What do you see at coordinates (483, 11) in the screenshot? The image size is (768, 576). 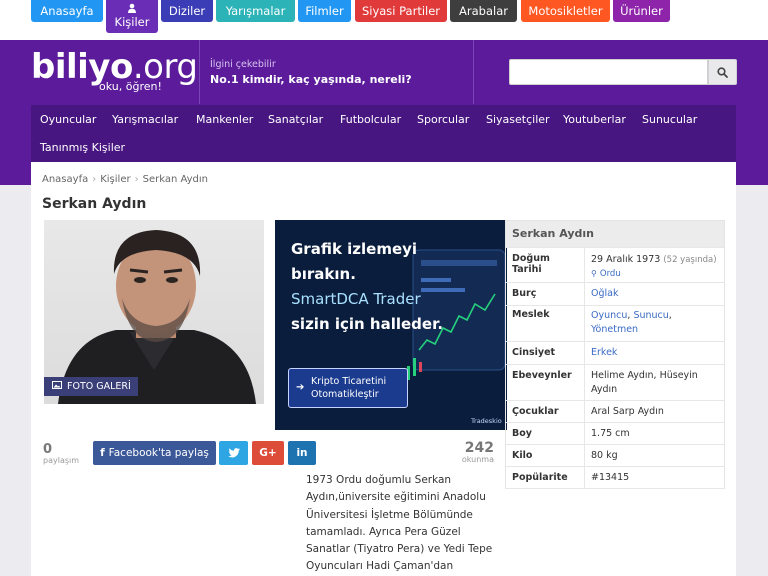 I see `topcat-arabalar: Arabalar` at bounding box center [483, 11].